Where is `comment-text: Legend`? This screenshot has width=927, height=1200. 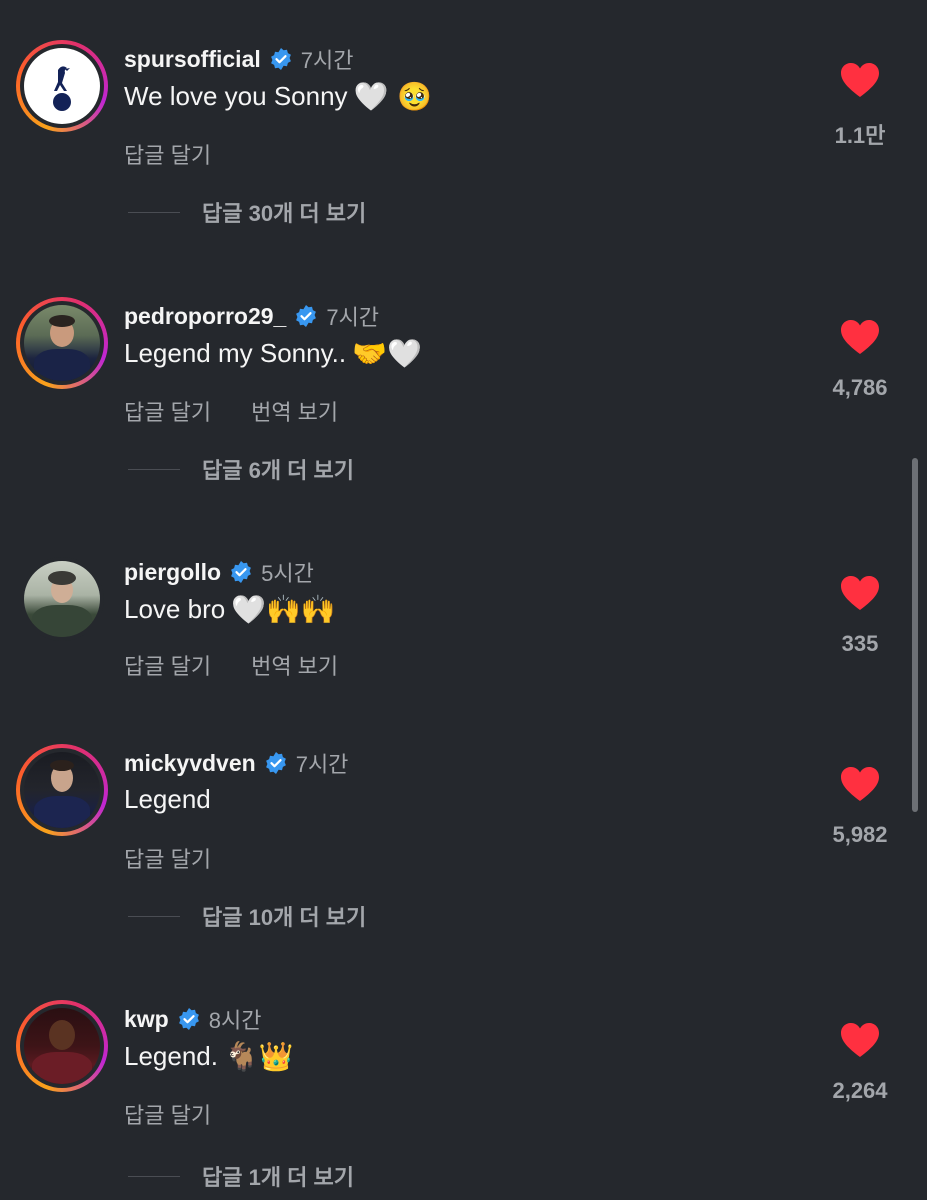
comment-text: Legend is located at coordinates (167, 799).